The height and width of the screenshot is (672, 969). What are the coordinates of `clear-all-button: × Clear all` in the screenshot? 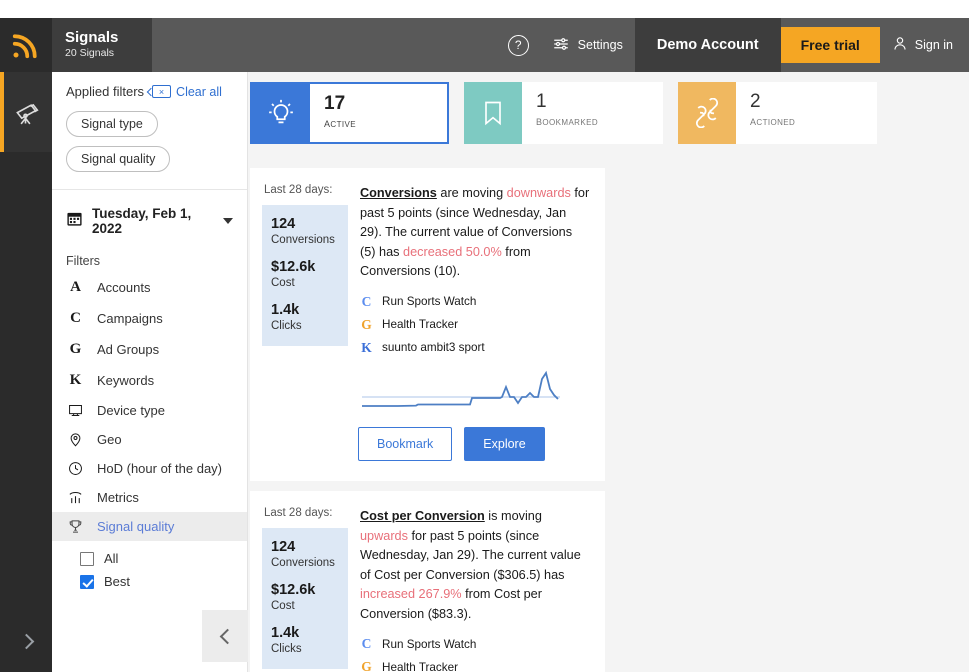 It's located at (187, 92).